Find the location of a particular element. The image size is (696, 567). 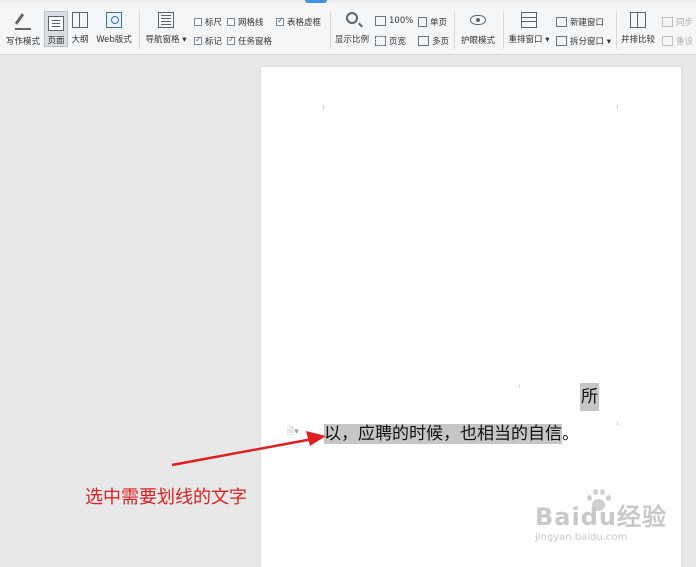

watermark-url: jingyan.baidu.com is located at coordinates (581, 537).